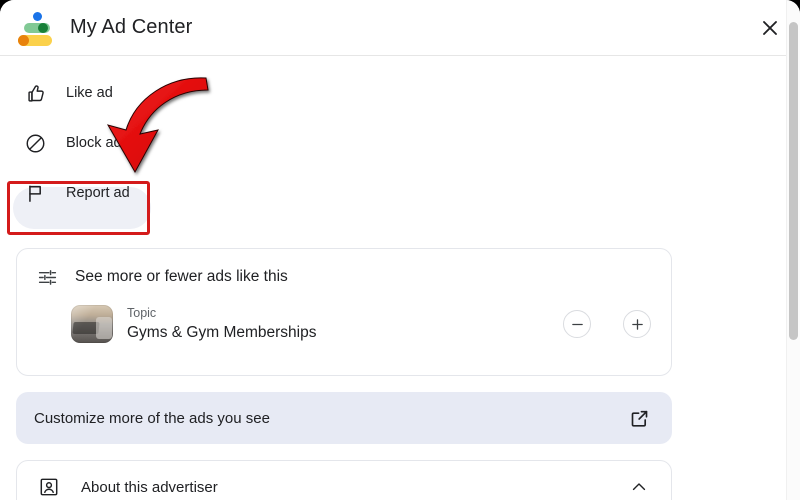  What do you see at coordinates (94, 143) in the screenshot?
I see `action-label: Block ad` at bounding box center [94, 143].